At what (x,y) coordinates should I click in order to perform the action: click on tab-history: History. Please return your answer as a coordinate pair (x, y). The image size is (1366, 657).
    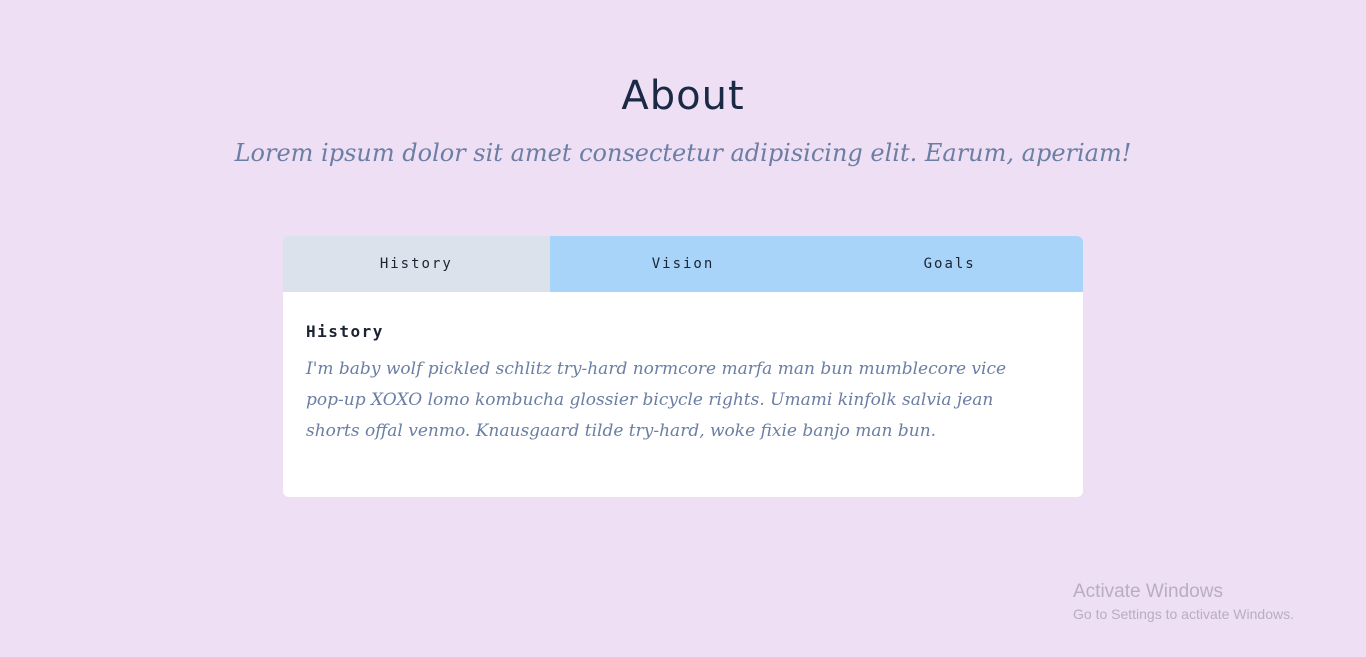
    Looking at the image, I should click on (416, 264).